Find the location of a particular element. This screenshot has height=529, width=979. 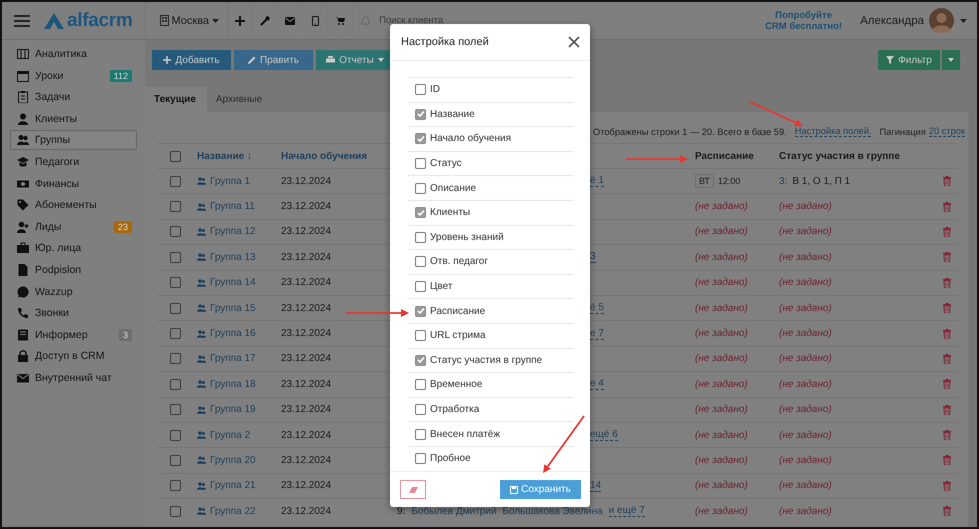

plus-icon is located at coordinates (240, 21).